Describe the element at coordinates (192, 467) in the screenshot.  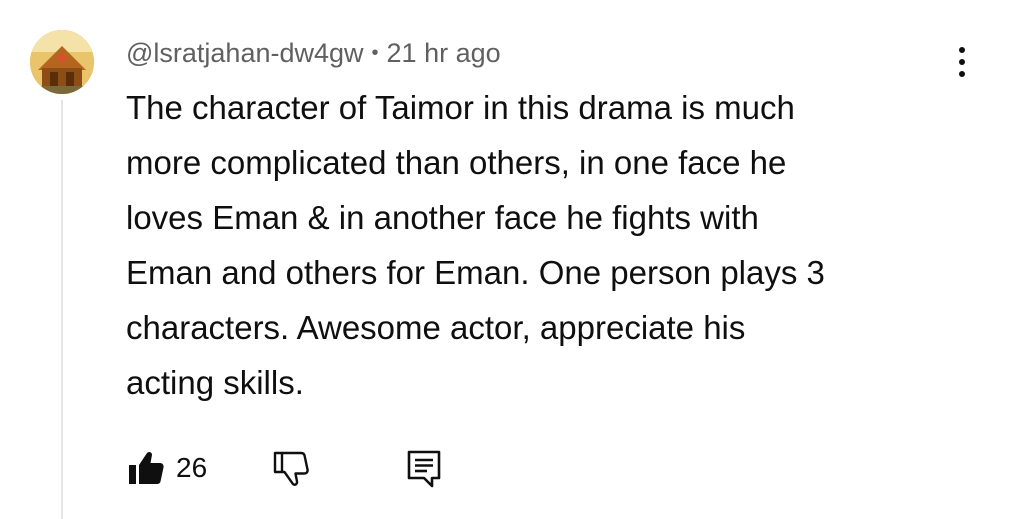
I see `like-count: 26` at that location.